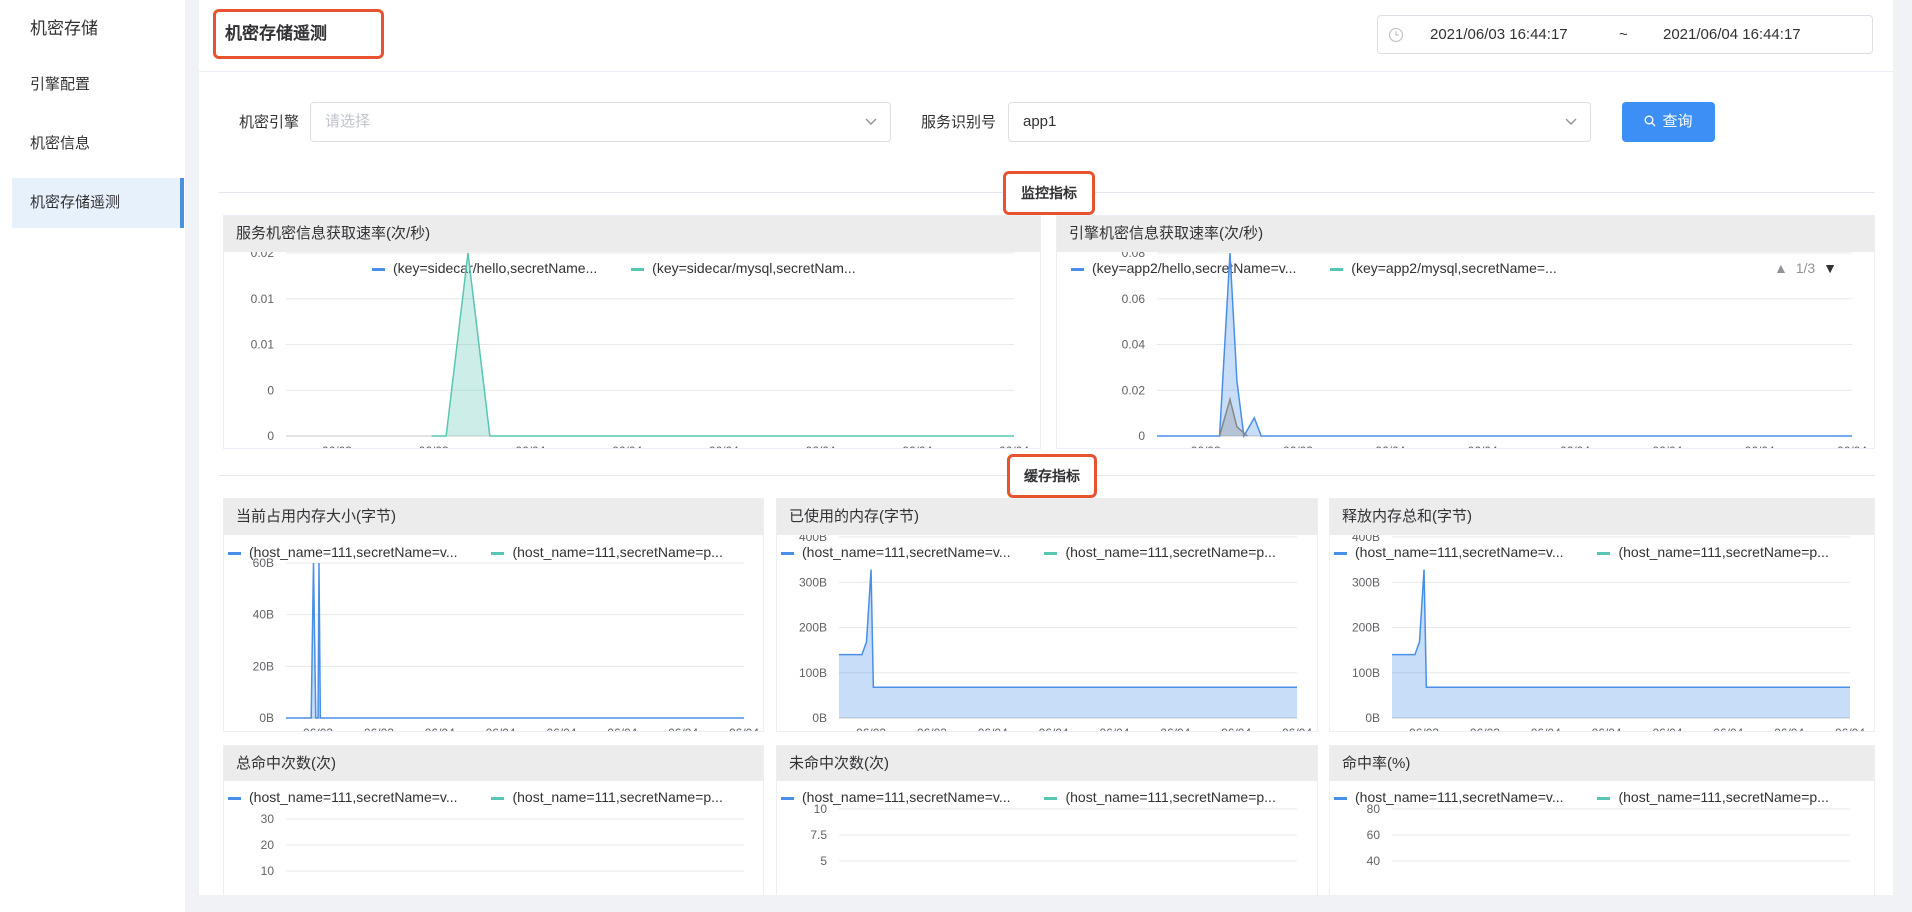  What do you see at coordinates (1650, 121) in the screenshot?
I see `search-icon` at bounding box center [1650, 121].